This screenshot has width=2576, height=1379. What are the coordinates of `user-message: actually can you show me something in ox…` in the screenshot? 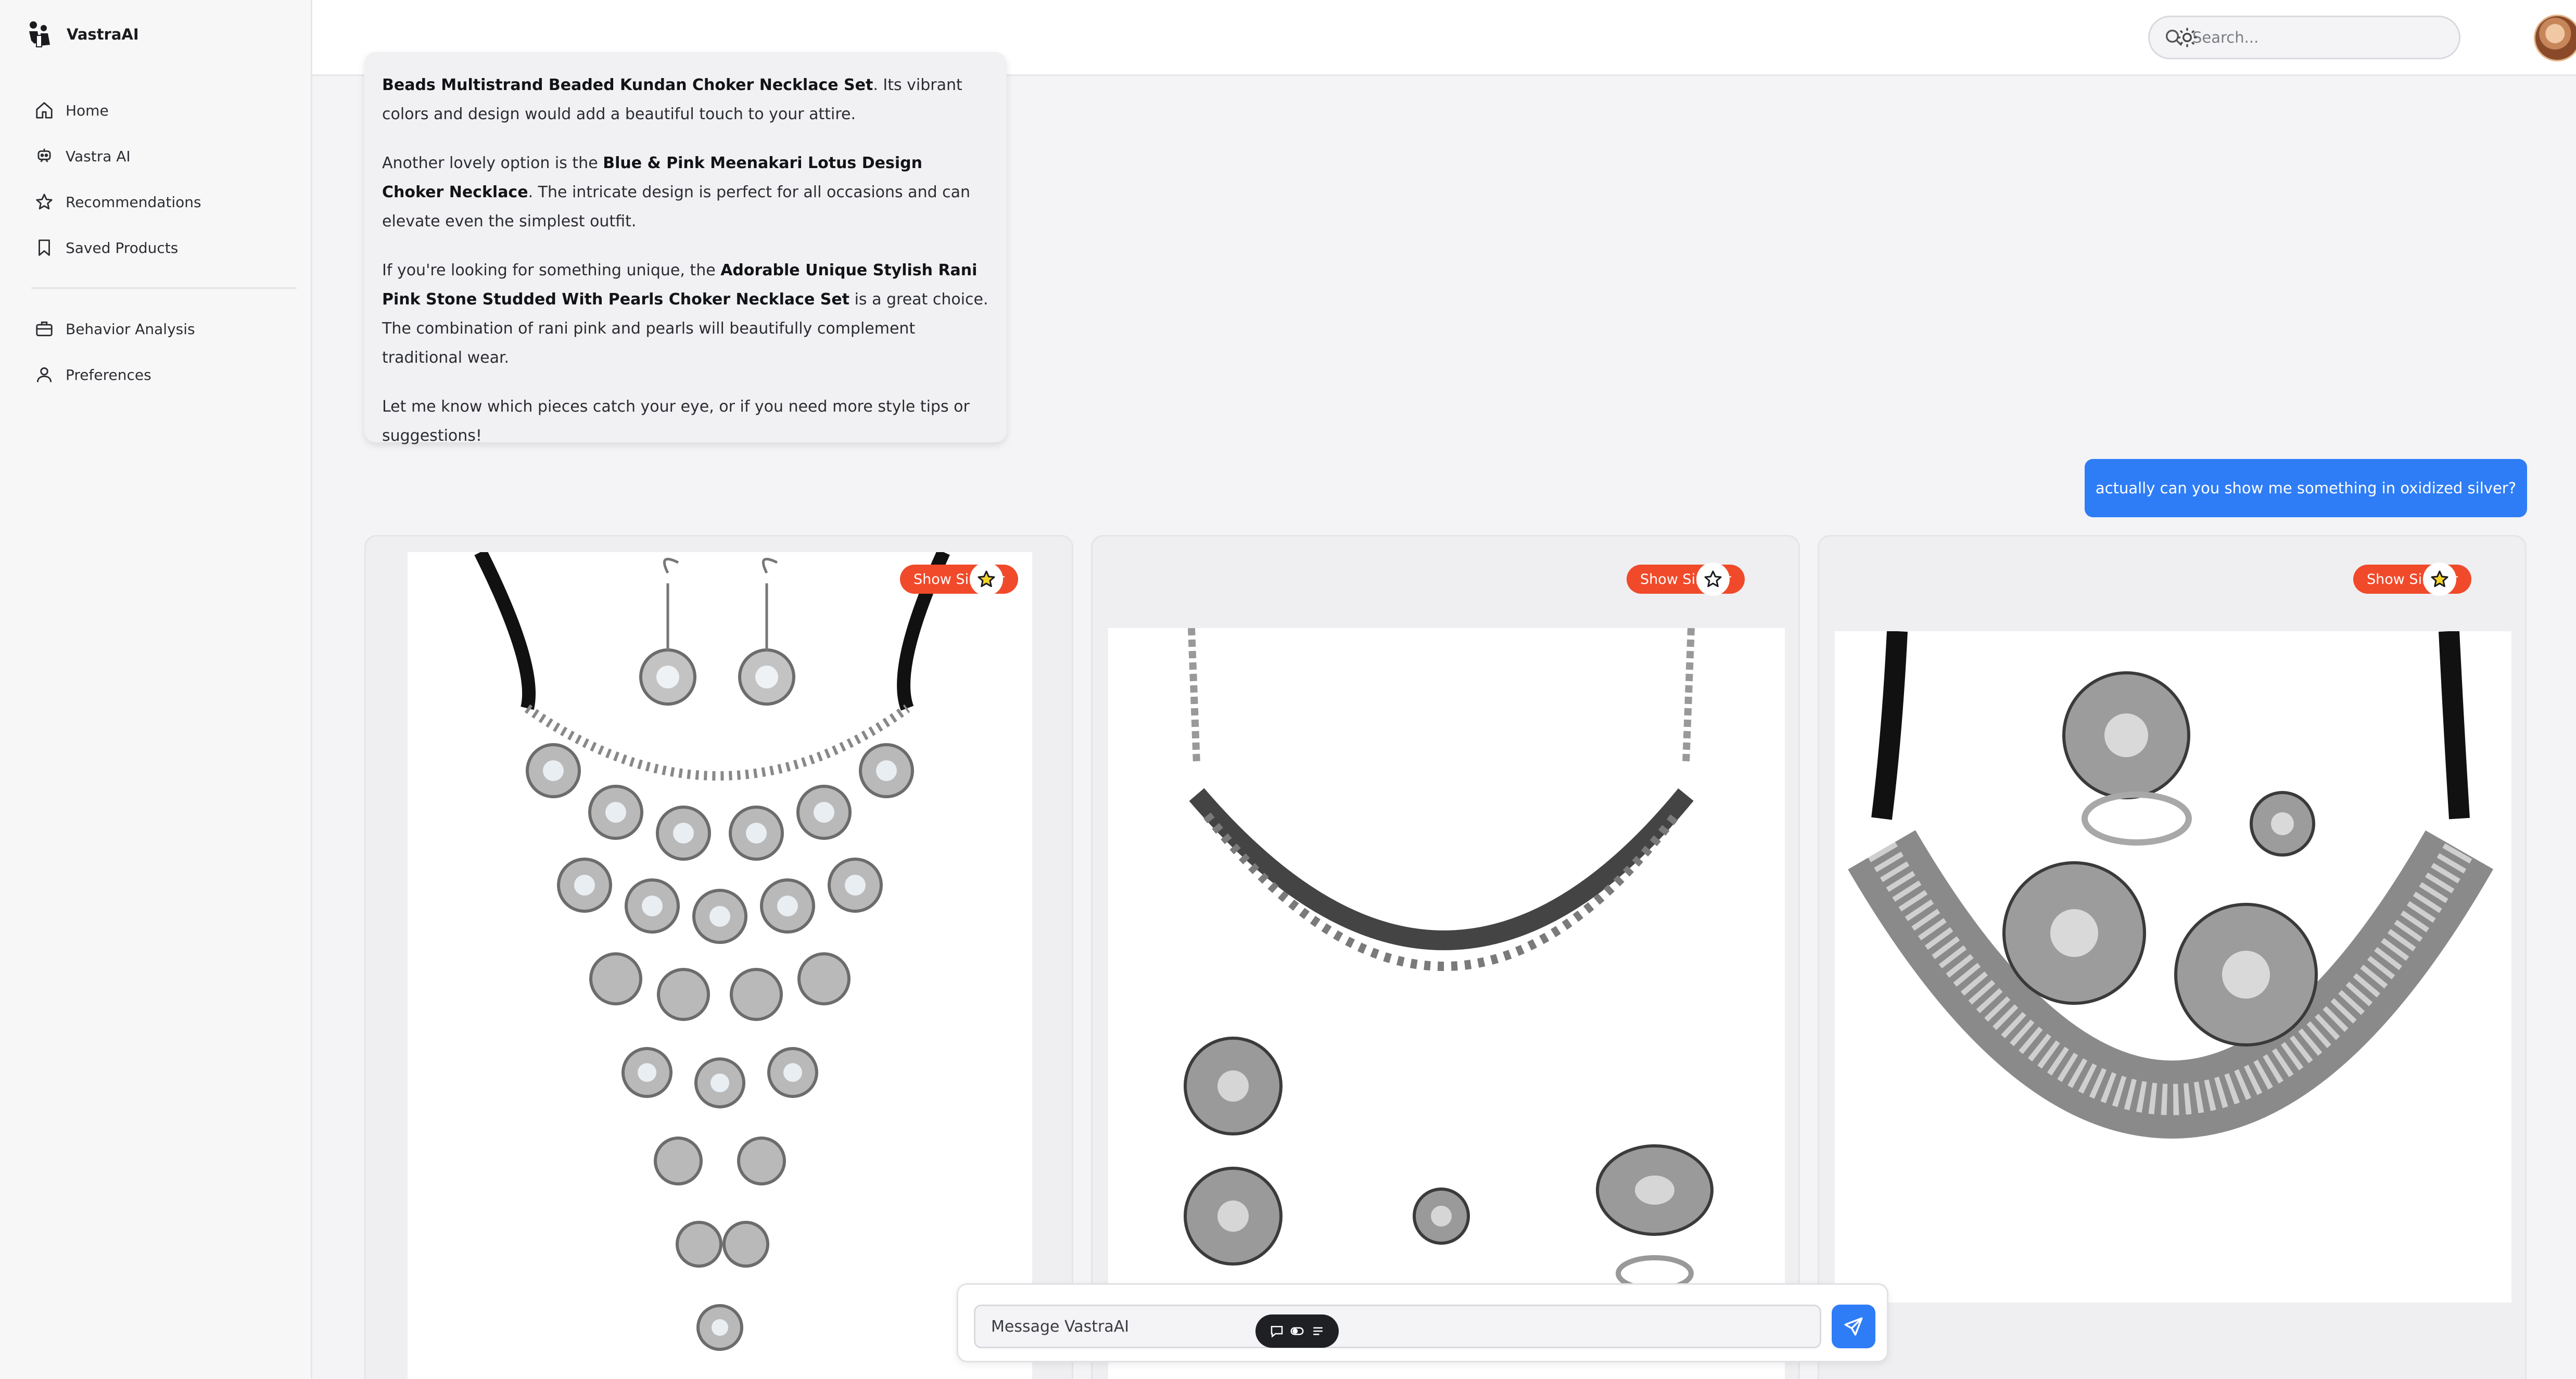 It's located at (2306, 488).